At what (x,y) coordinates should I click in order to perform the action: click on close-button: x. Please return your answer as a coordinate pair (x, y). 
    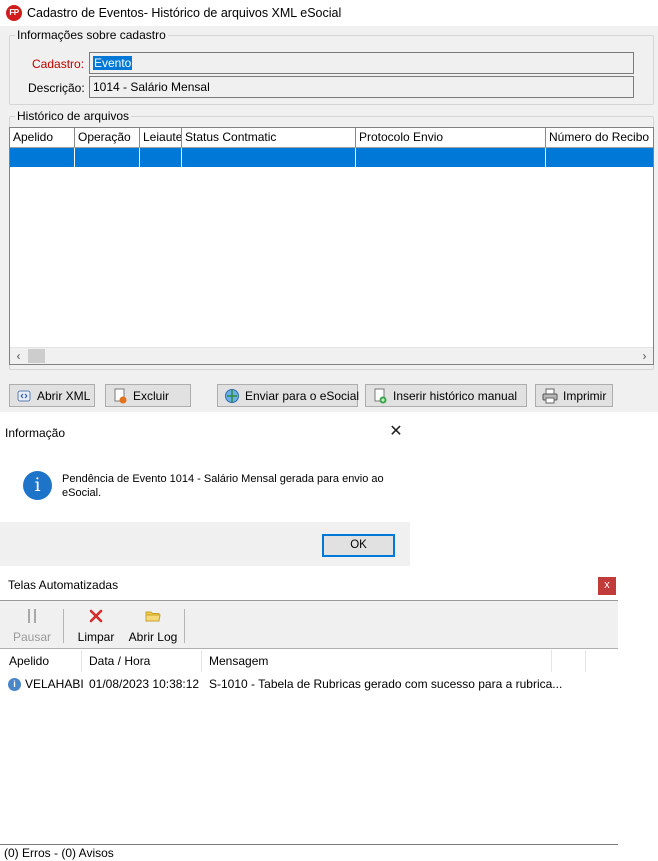
    Looking at the image, I should click on (607, 586).